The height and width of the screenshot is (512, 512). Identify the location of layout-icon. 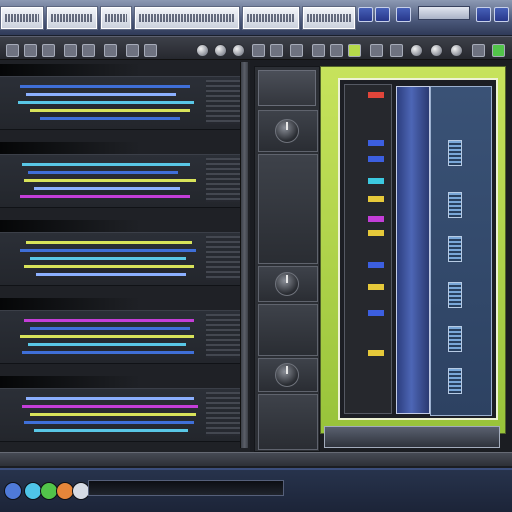
(382, 14).